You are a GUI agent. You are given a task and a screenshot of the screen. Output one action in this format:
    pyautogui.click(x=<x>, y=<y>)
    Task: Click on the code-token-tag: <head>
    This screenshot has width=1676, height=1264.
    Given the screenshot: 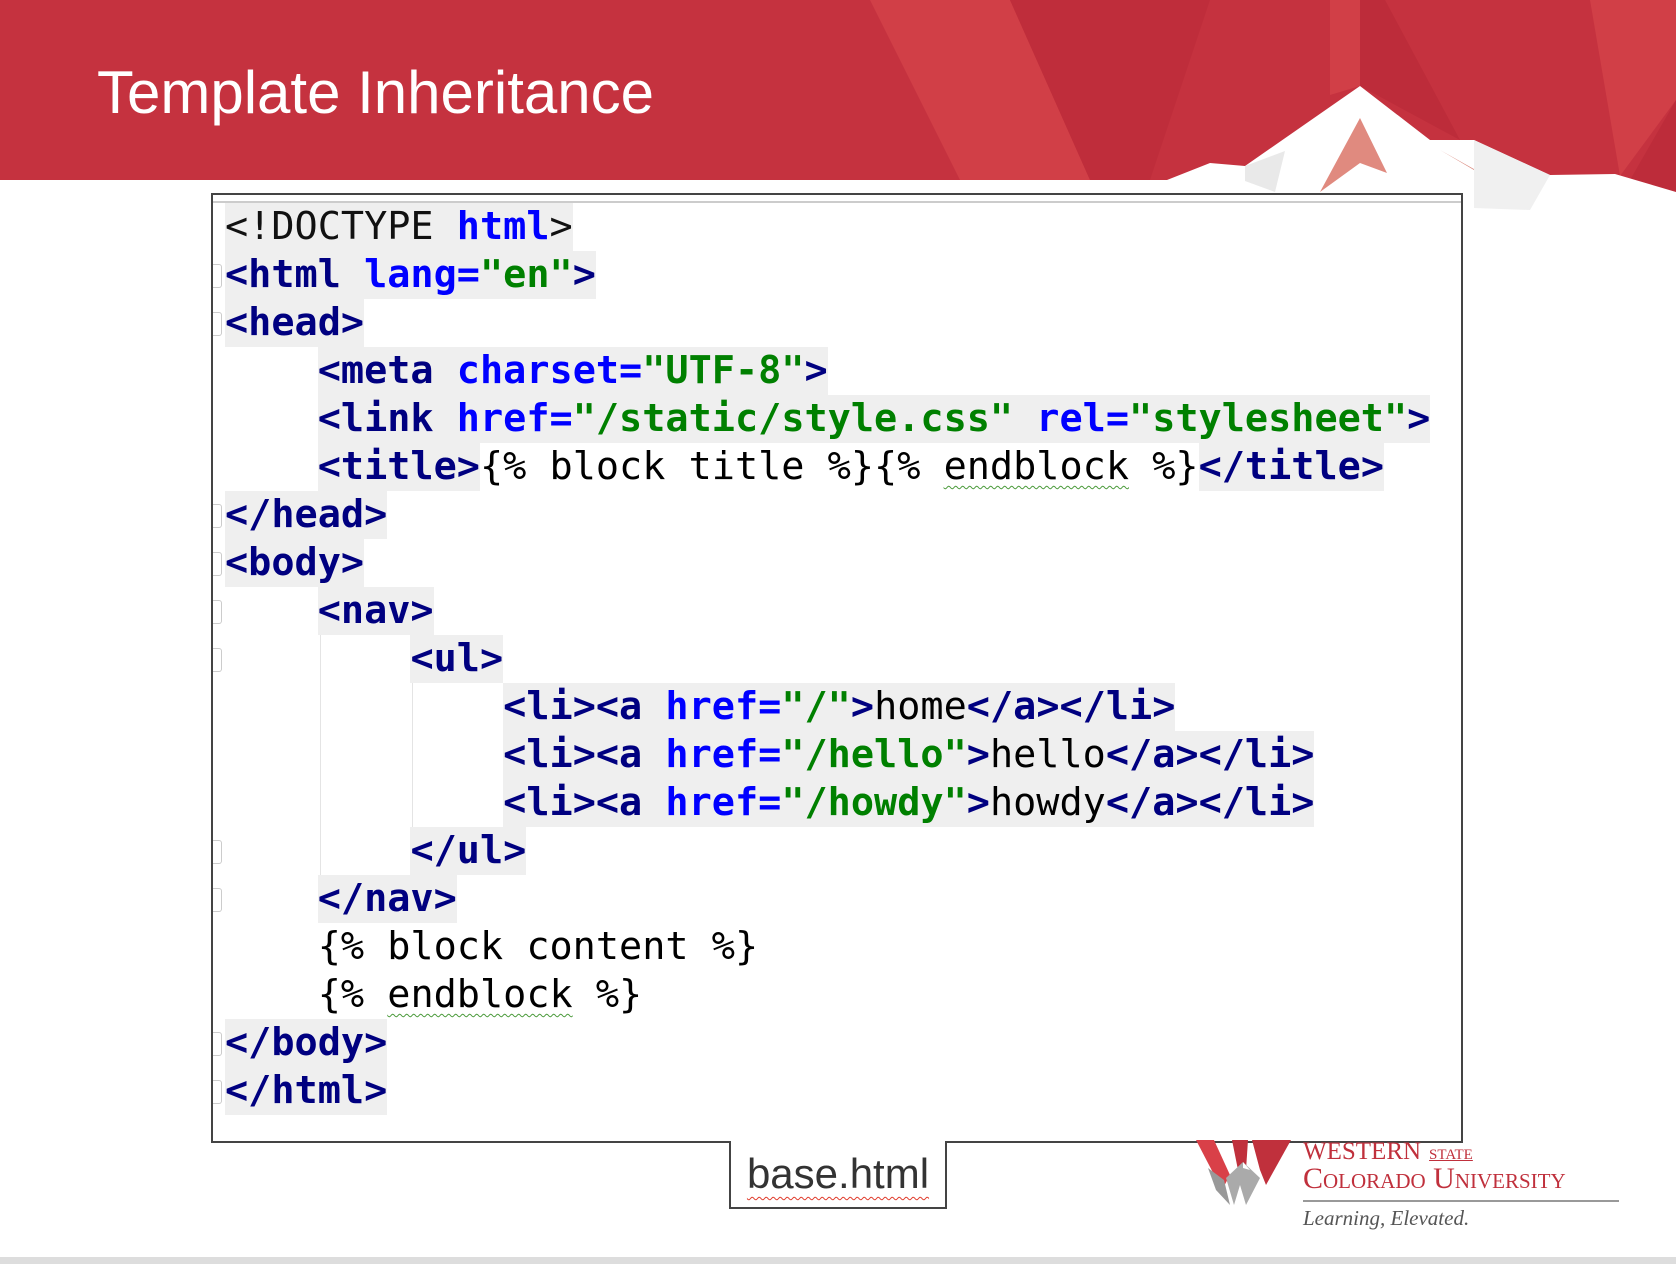 What is the action you would take?
    pyautogui.click(x=295, y=323)
    